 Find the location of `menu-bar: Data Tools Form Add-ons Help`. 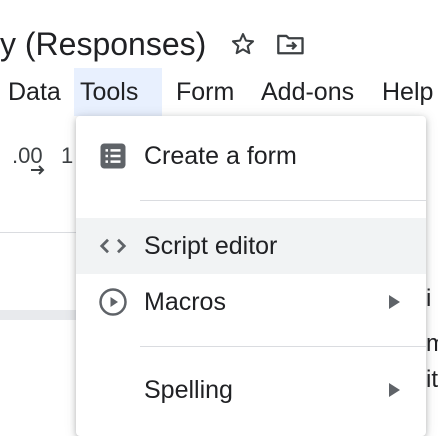

menu-bar: Data Tools Form Add-ons Help is located at coordinates (219, 92).